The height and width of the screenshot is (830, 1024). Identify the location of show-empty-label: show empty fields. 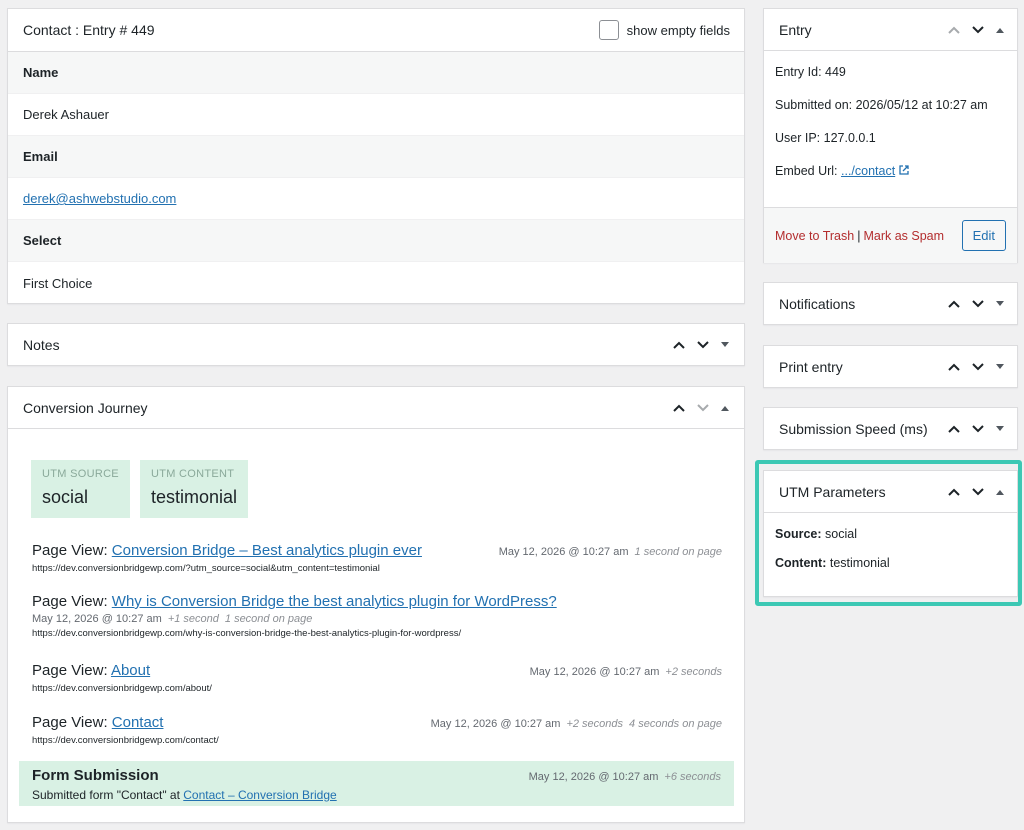
(678, 30).